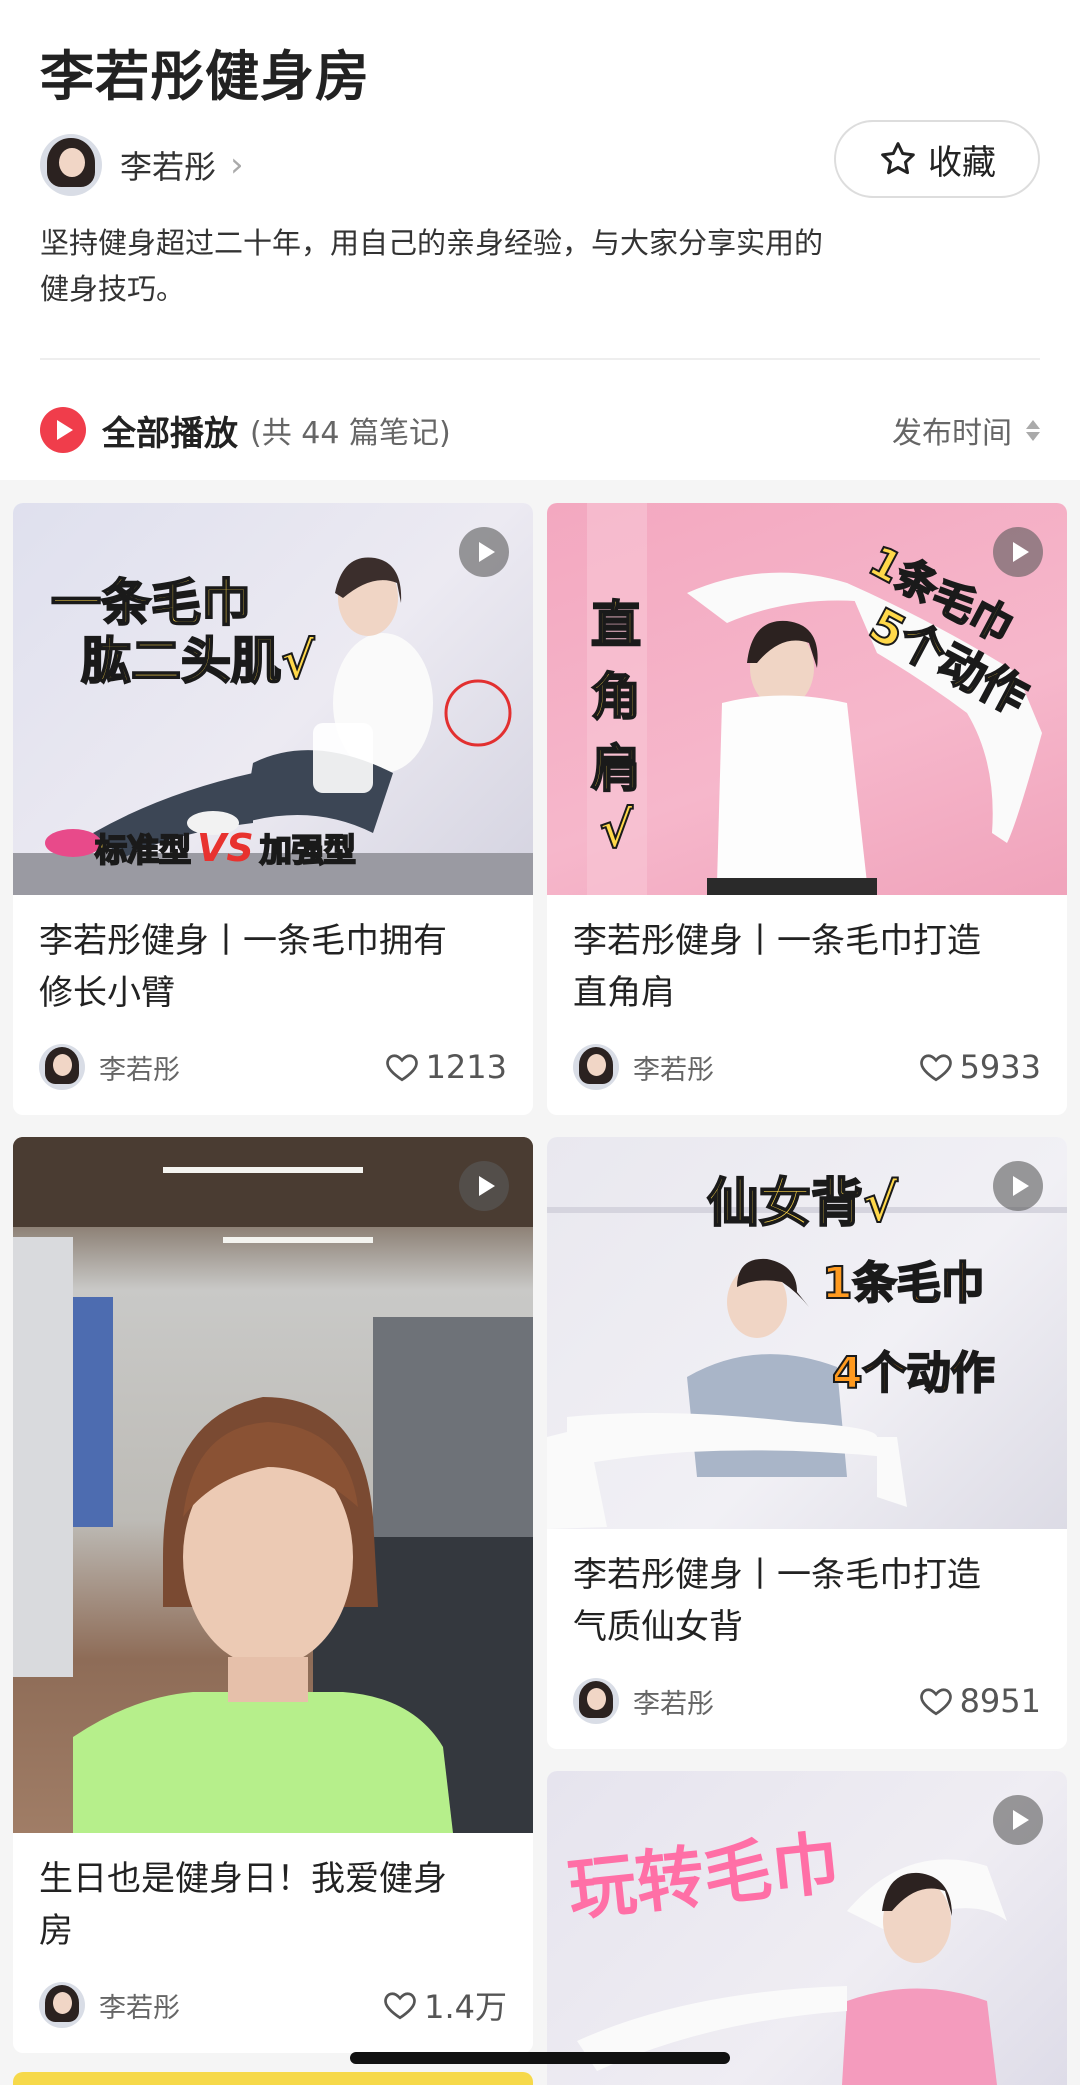 The height and width of the screenshot is (2085, 1080). I want to click on like-count: 8951, so click(1000, 1701).